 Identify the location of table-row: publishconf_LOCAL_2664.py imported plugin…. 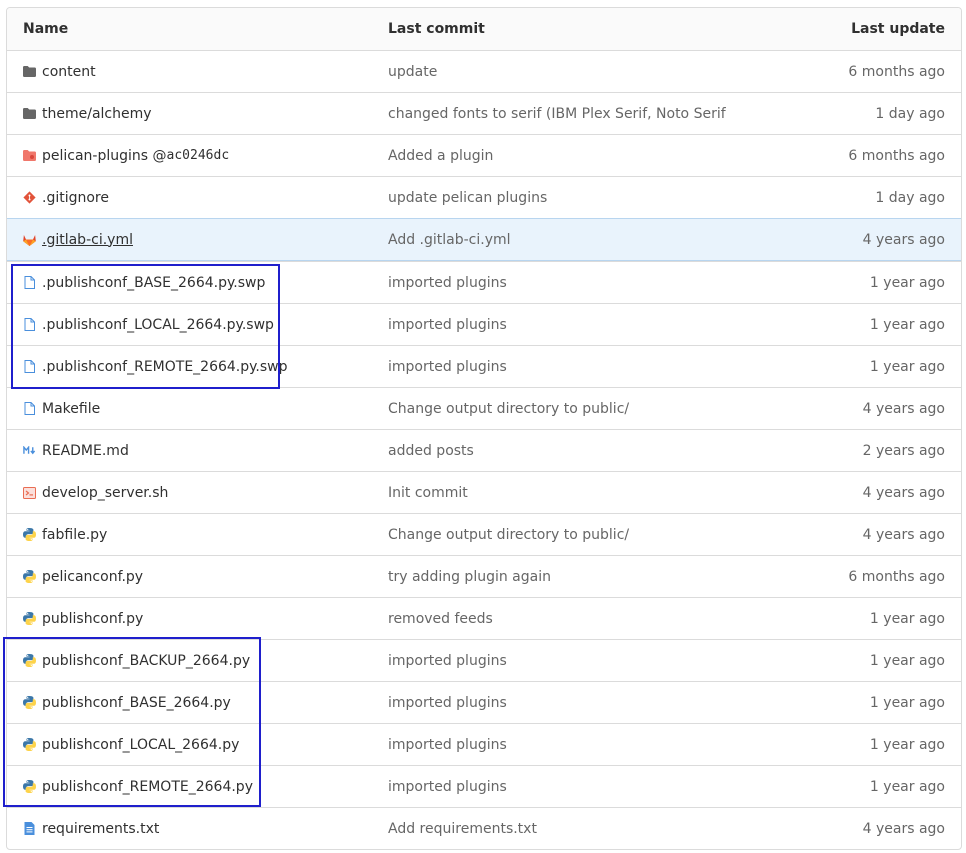
(484, 744).